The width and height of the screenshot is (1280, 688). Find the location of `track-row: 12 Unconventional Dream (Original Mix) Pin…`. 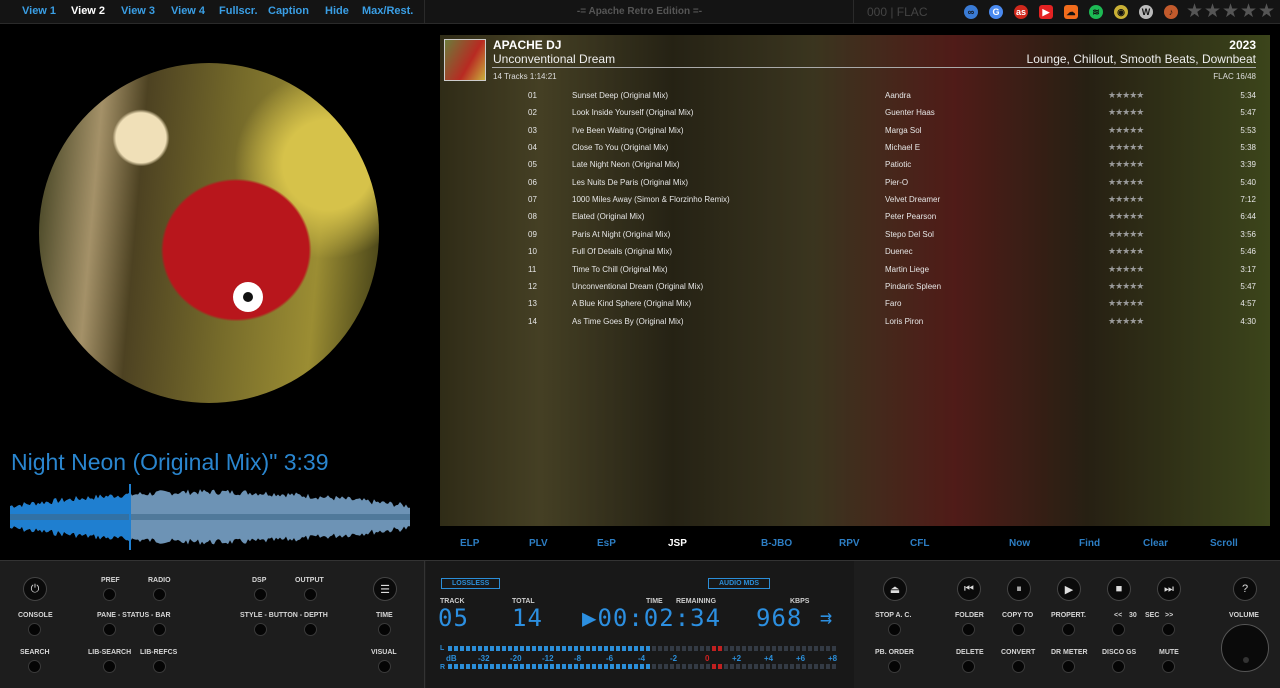

track-row: 12 Unconventional Dream (Original Mix) Pin… is located at coordinates (855, 286).